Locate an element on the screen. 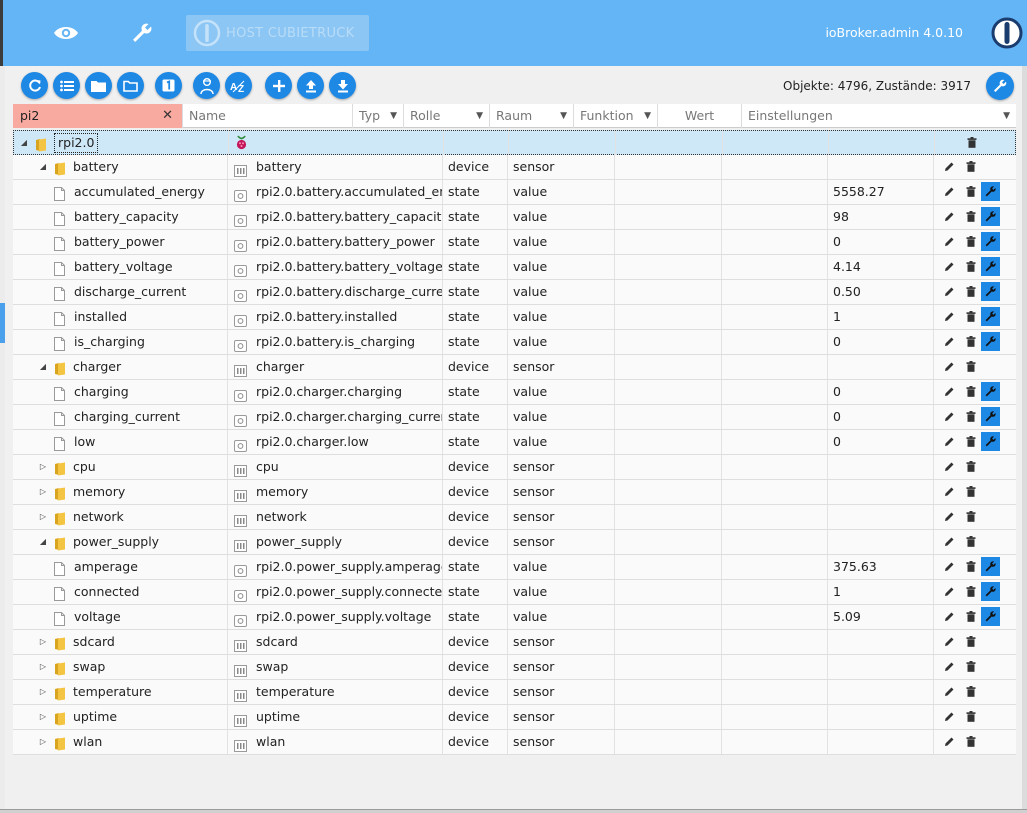 This screenshot has width=1027, height=813. number-one-button is located at coordinates (168, 85).